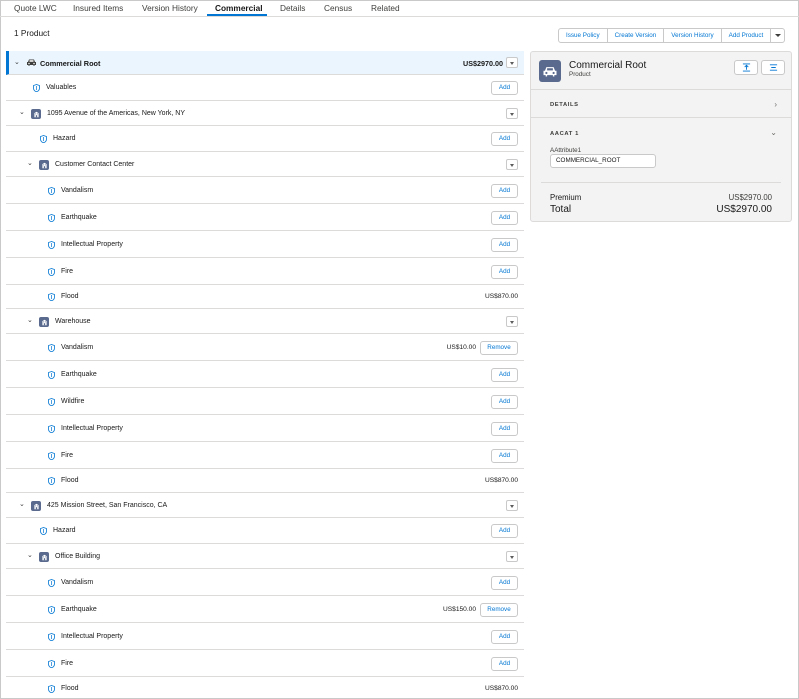 The height and width of the screenshot is (699, 799). What do you see at coordinates (265, 321) in the screenshot?
I see `tree-row-location: ⌄ Warehouse` at bounding box center [265, 321].